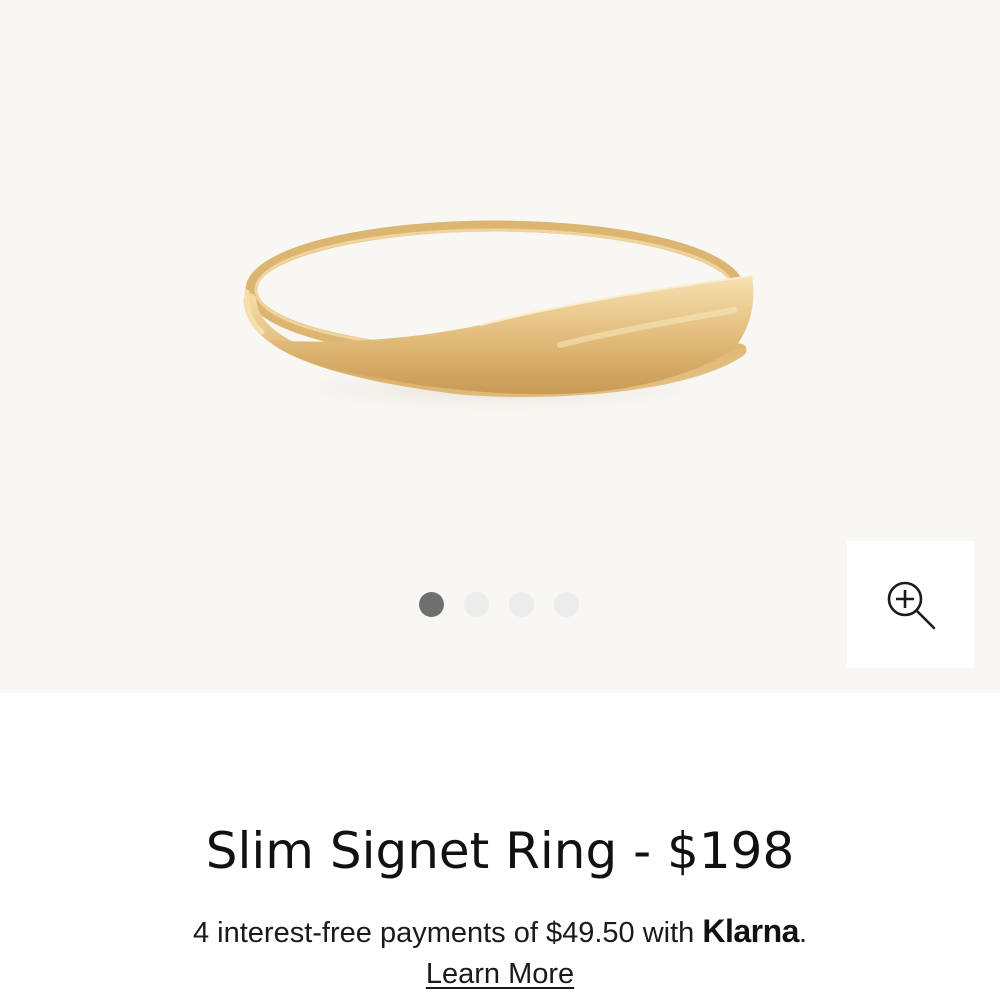 This screenshot has width=1000, height=1000. What do you see at coordinates (750, 931) in the screenshot?
I see `klarna-logo: Klarna` at bounding box center [750, 931].